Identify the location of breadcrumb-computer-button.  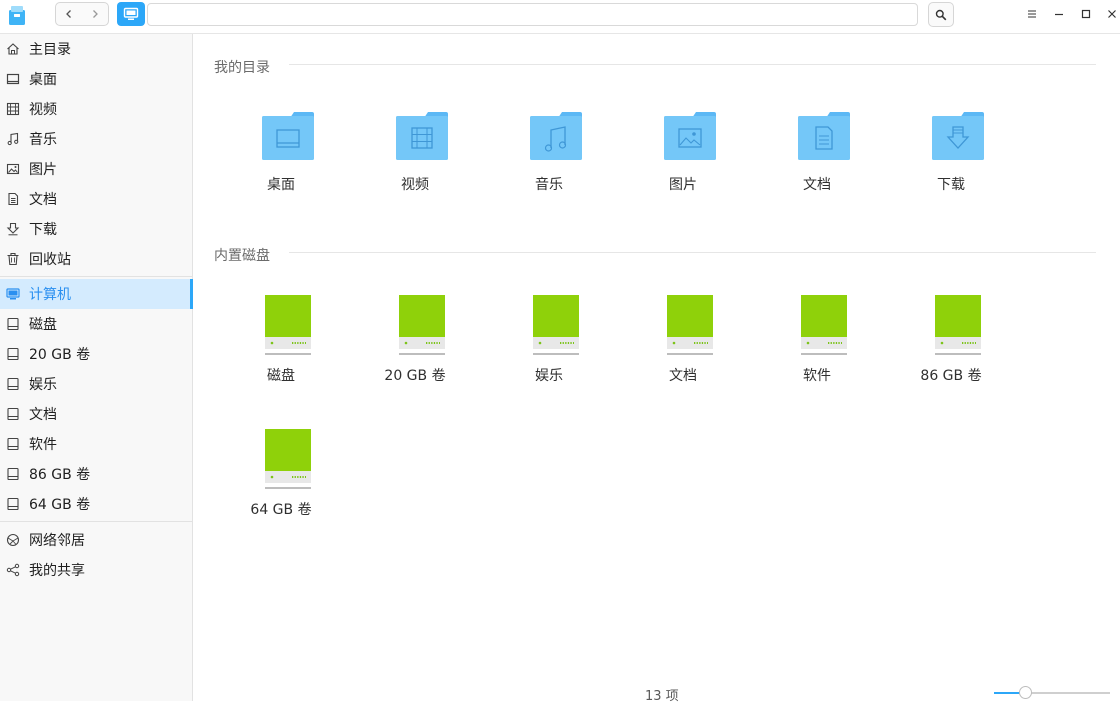
(131, 14).